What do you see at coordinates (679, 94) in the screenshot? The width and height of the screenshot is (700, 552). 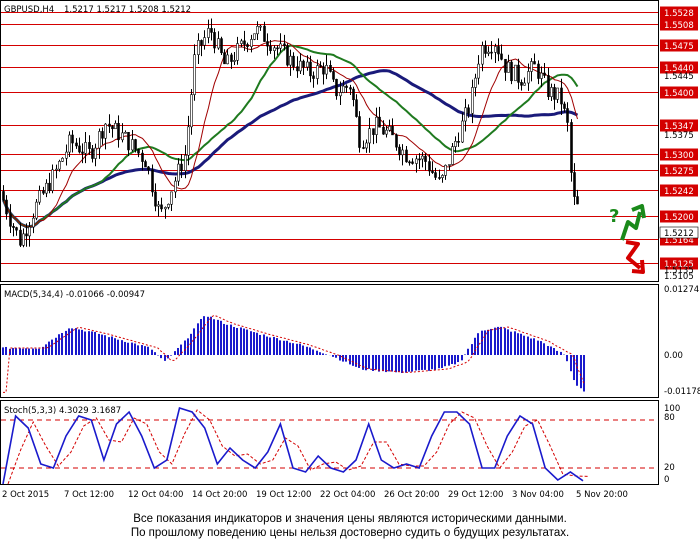 I see `level-label: 1.5400` at bounding box center [679, 94].